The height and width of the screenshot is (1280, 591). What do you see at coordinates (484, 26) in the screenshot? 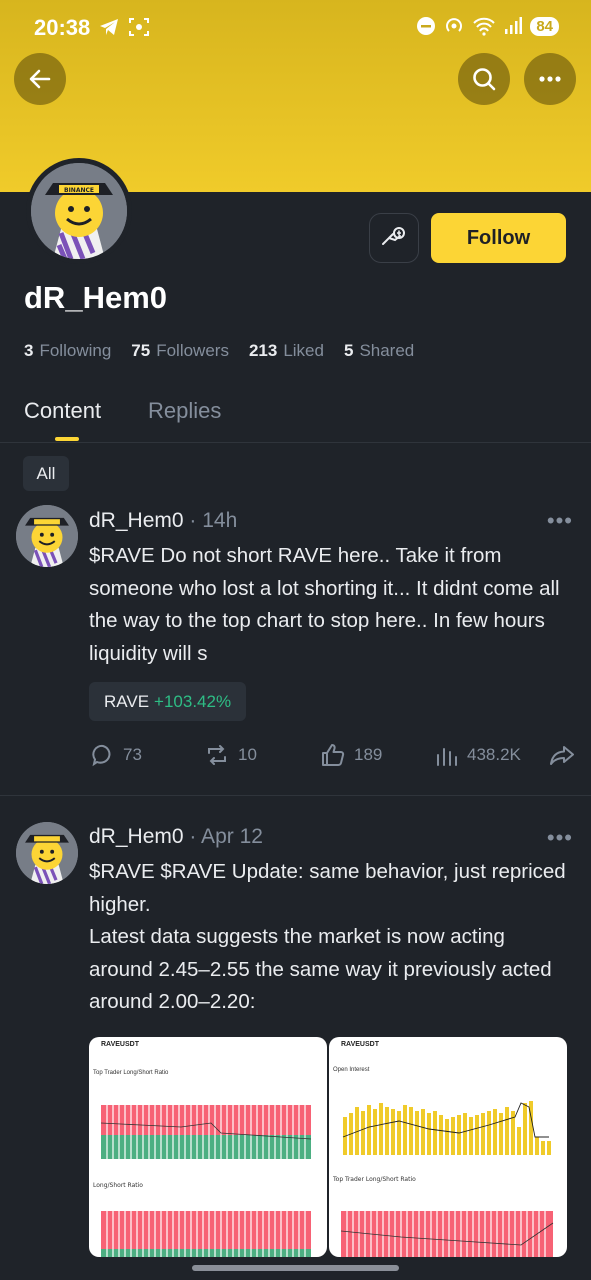
I see `wifi-icon` at bounding box center [484, 26].